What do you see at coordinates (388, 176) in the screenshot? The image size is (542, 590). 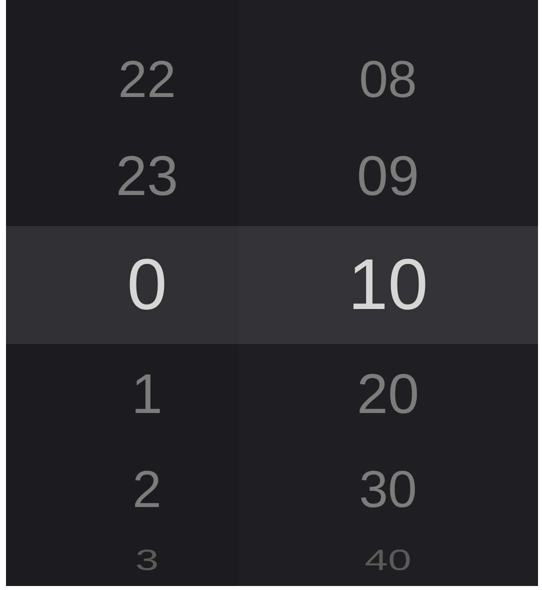 I see `picker-option: 09` at bounding box center [388, 176].